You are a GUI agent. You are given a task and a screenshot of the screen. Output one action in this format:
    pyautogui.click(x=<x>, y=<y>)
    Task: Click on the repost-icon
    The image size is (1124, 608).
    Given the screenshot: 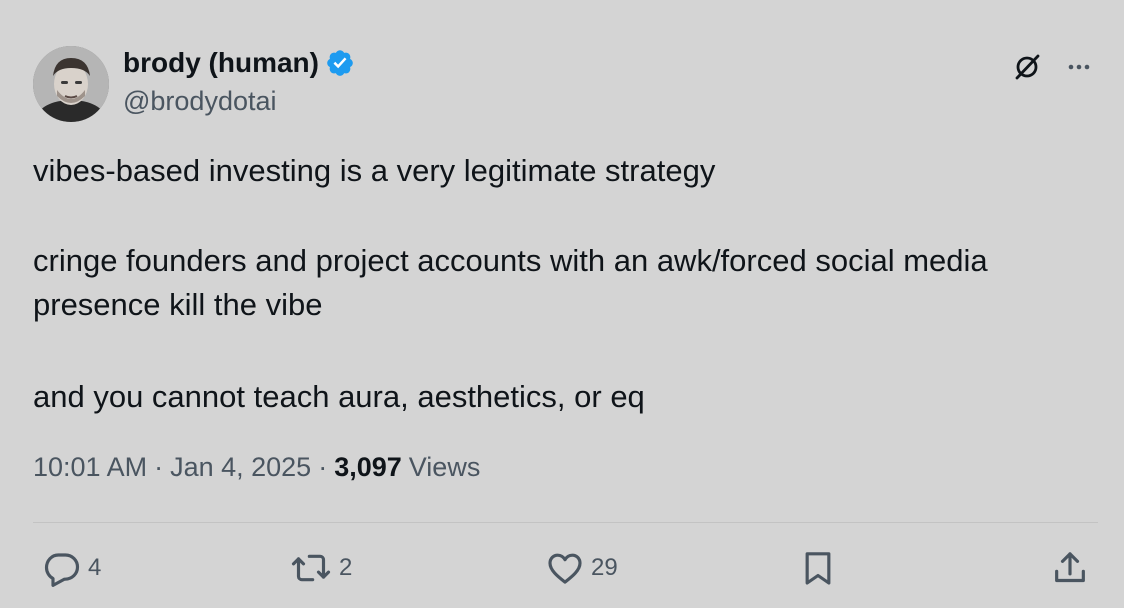 What is the action you would take?
    pyautogui.click(x=311, y=568)
    